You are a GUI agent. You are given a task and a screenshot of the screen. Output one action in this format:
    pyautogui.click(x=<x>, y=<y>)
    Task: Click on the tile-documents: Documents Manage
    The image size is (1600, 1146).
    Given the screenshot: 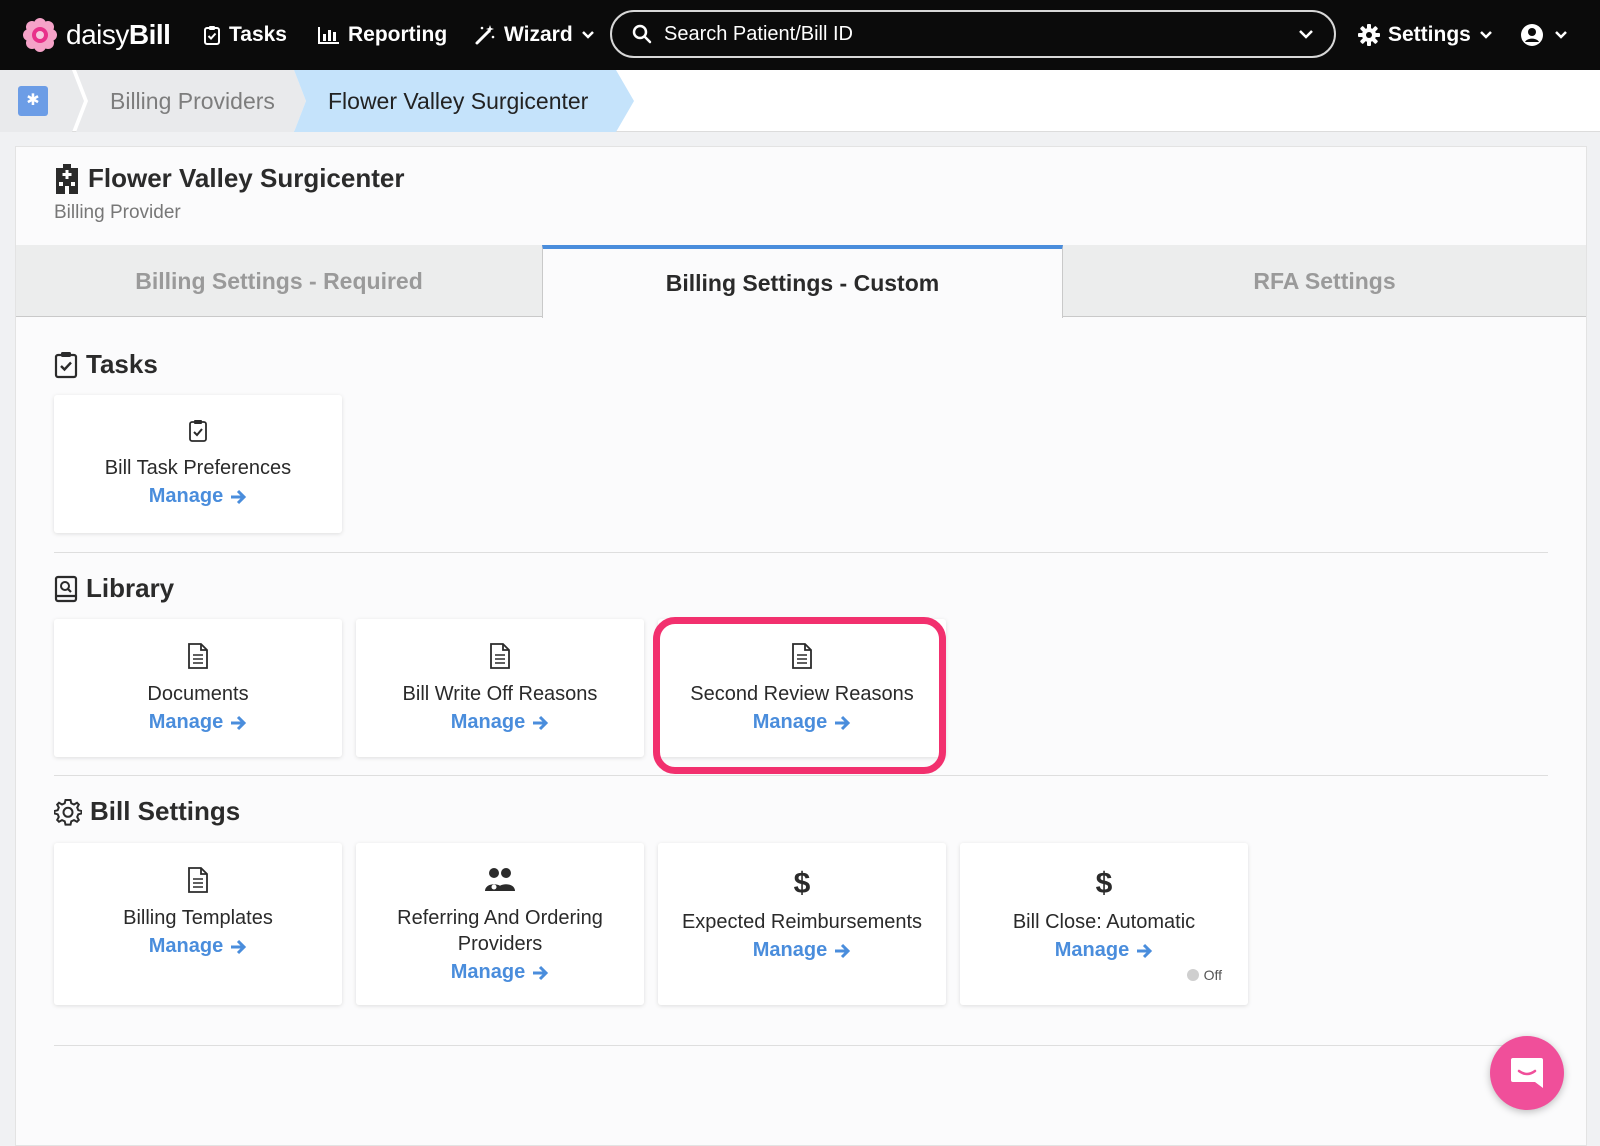 What is the action you would take?
    pyautogui.click(x=198, y=688)
    